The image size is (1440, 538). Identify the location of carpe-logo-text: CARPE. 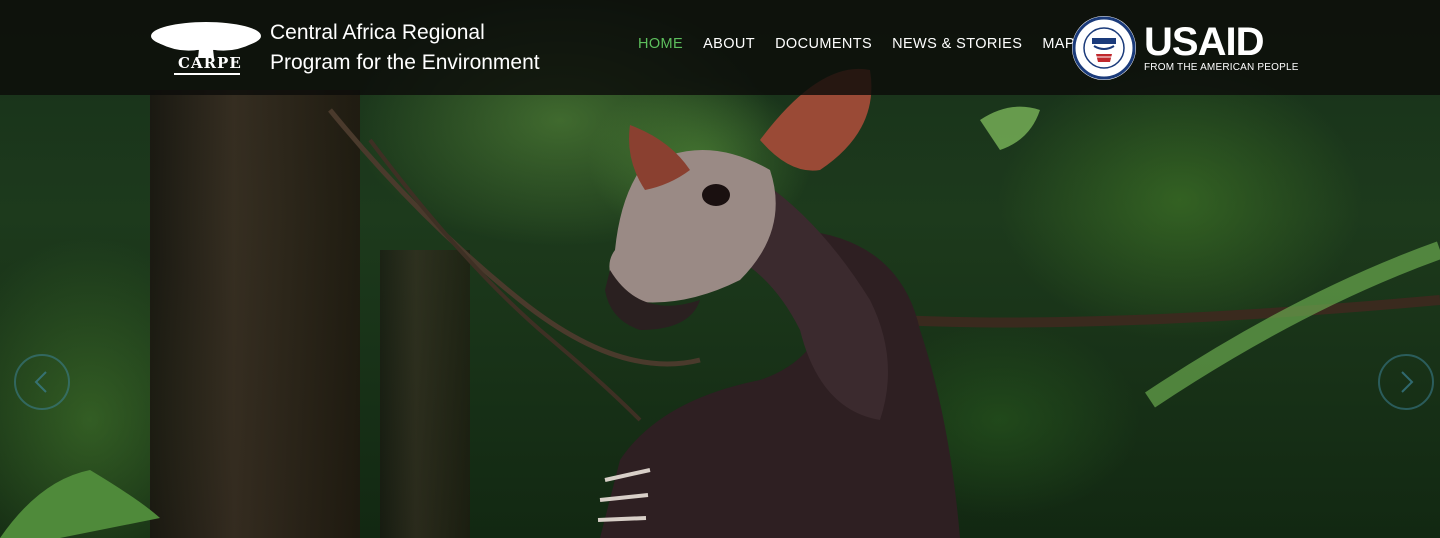
(210, 63).